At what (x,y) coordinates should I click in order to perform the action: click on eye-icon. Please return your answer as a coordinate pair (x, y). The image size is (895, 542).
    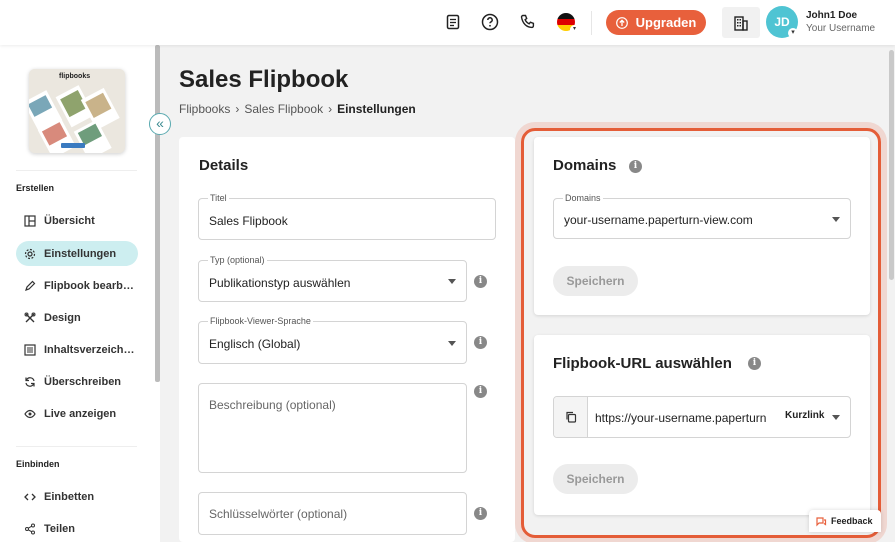
    Looking at the image, I should click on (30, 413).